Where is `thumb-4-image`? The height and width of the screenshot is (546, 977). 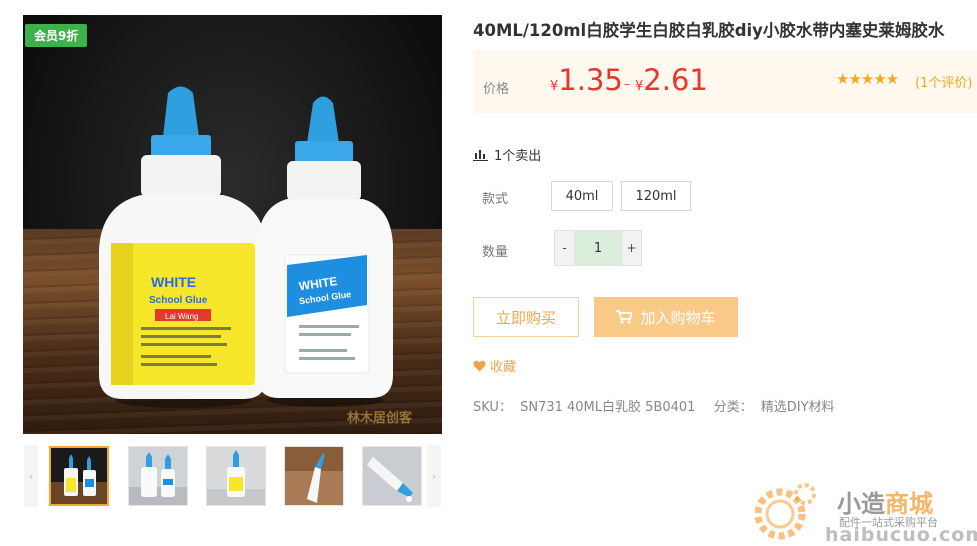 thumb-4-image is located at coordinates (314, 476).